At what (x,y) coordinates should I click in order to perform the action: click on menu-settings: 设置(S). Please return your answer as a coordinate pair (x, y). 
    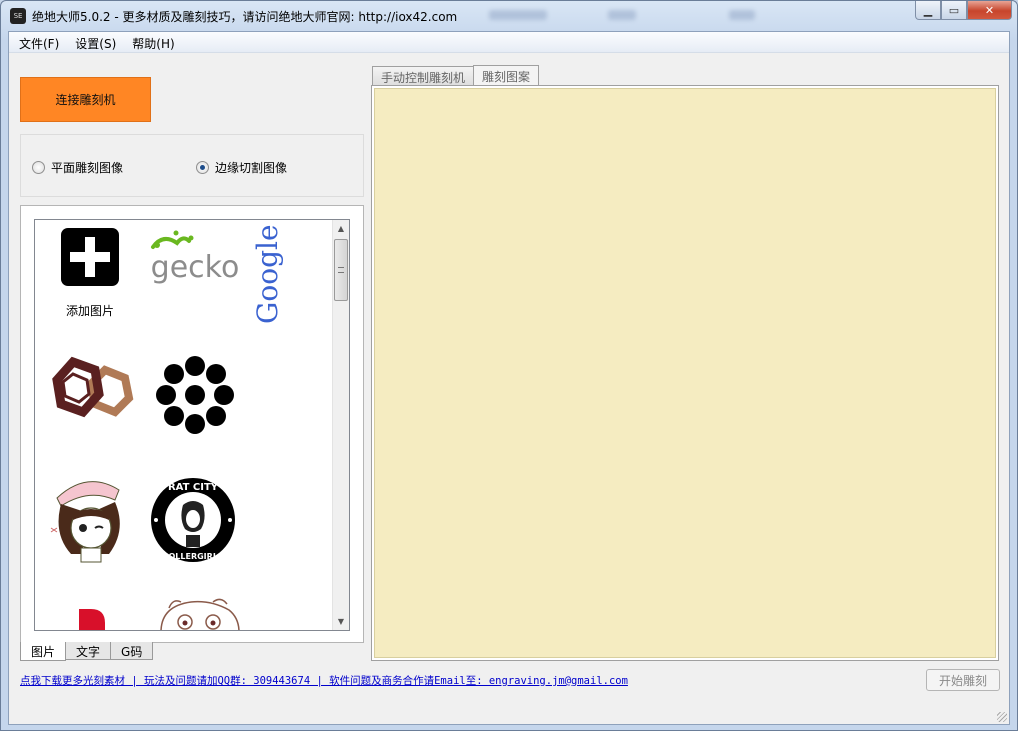
    Looking at the image, I should click on (95, 42).